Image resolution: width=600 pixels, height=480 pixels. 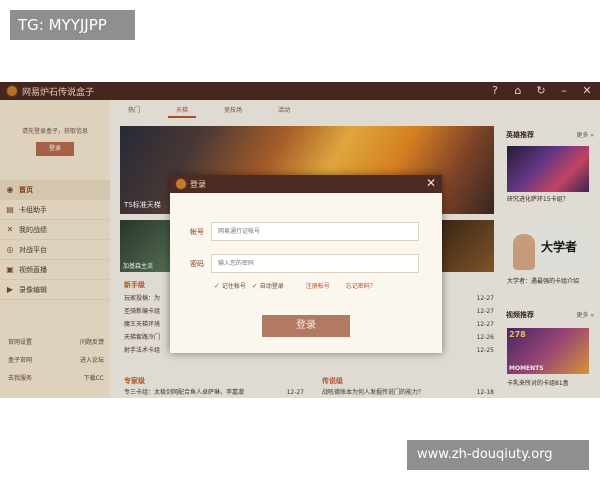 I want to click on watermark-top: TG: MYYJJPP, so click(x=72, y=25).